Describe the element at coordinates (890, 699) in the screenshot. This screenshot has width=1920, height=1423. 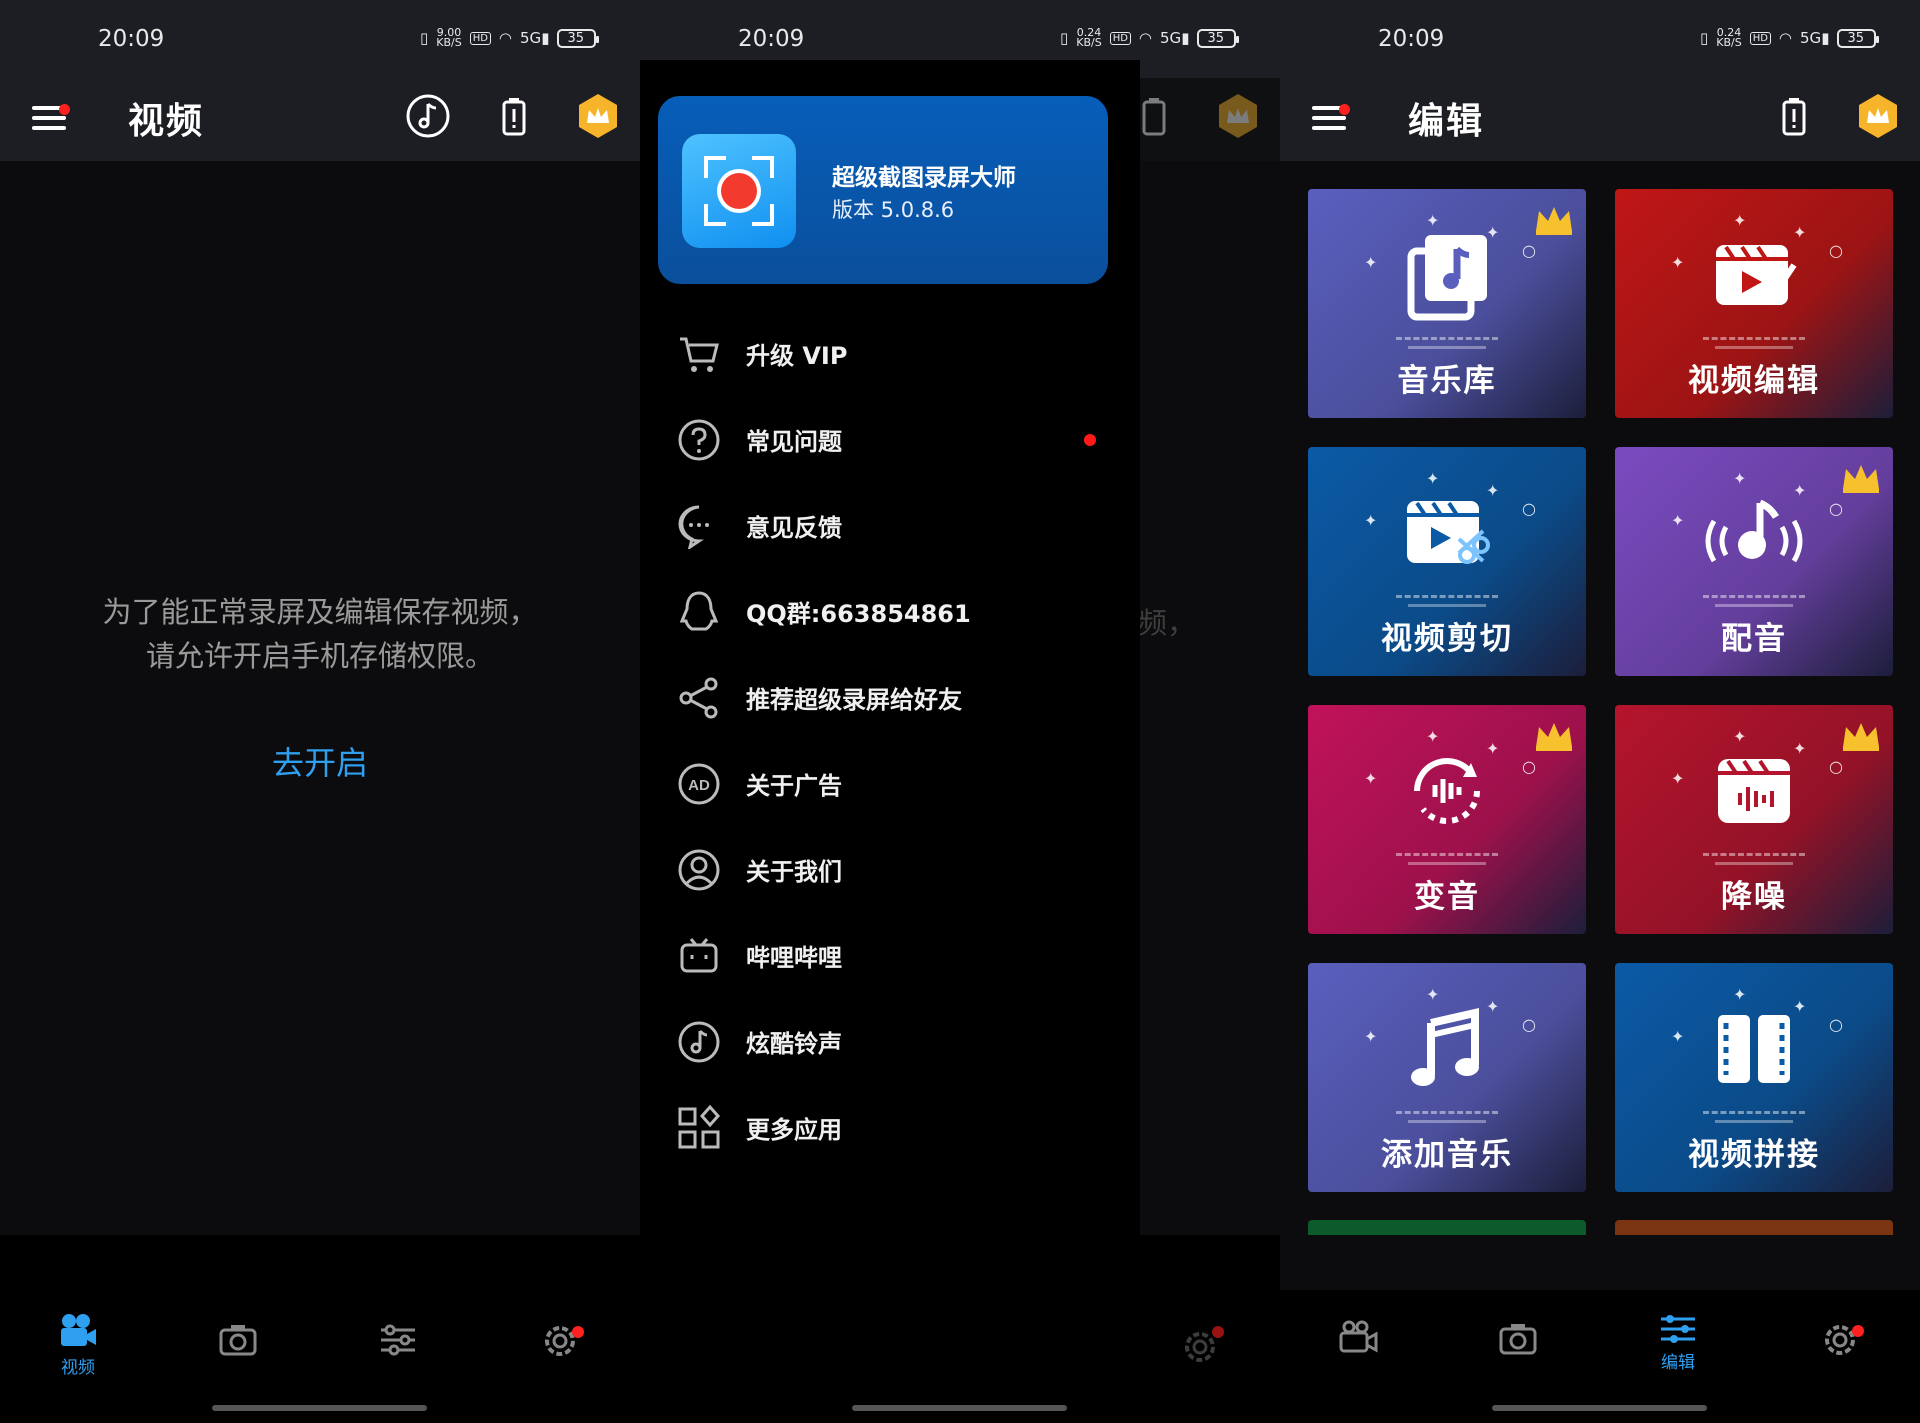
I see `menu-share: 推荐超级录屏给好友` at that location.